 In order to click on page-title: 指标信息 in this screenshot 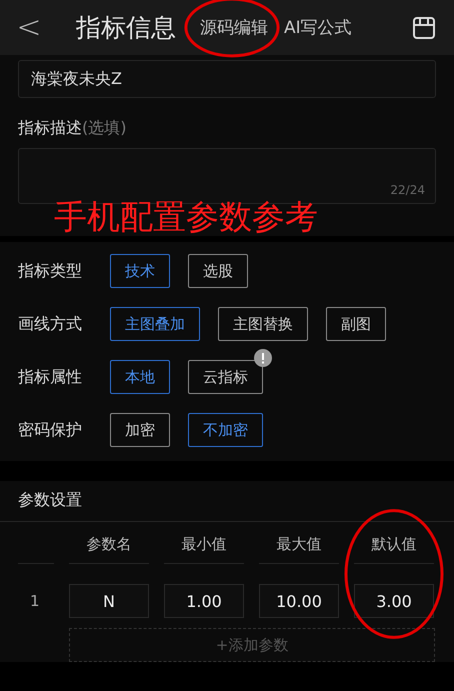, I will do `click(126, 28)`.